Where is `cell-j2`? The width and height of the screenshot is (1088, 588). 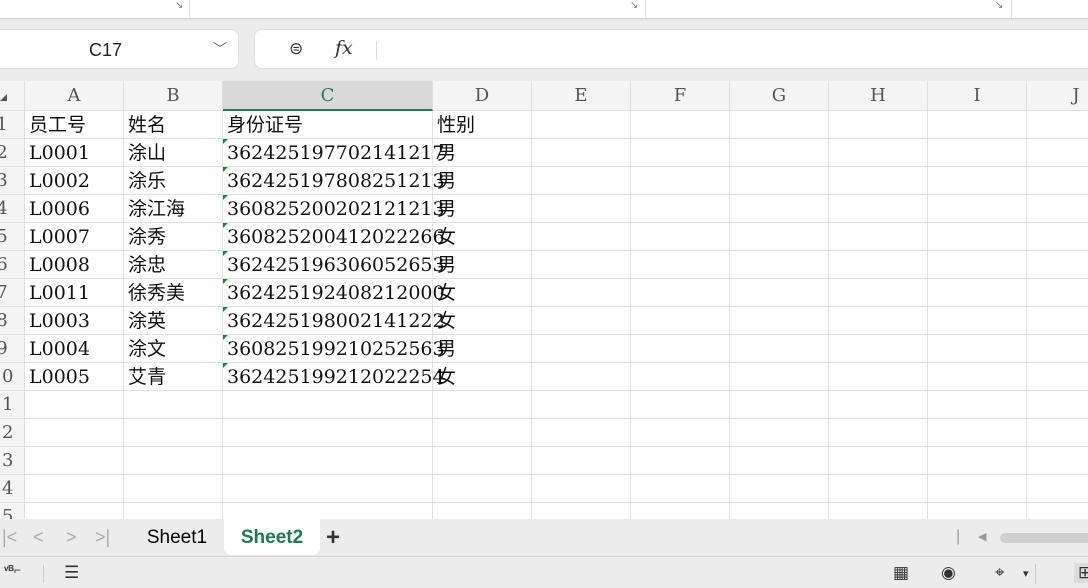
cell-j2 is located at coordinates (1057, 153).